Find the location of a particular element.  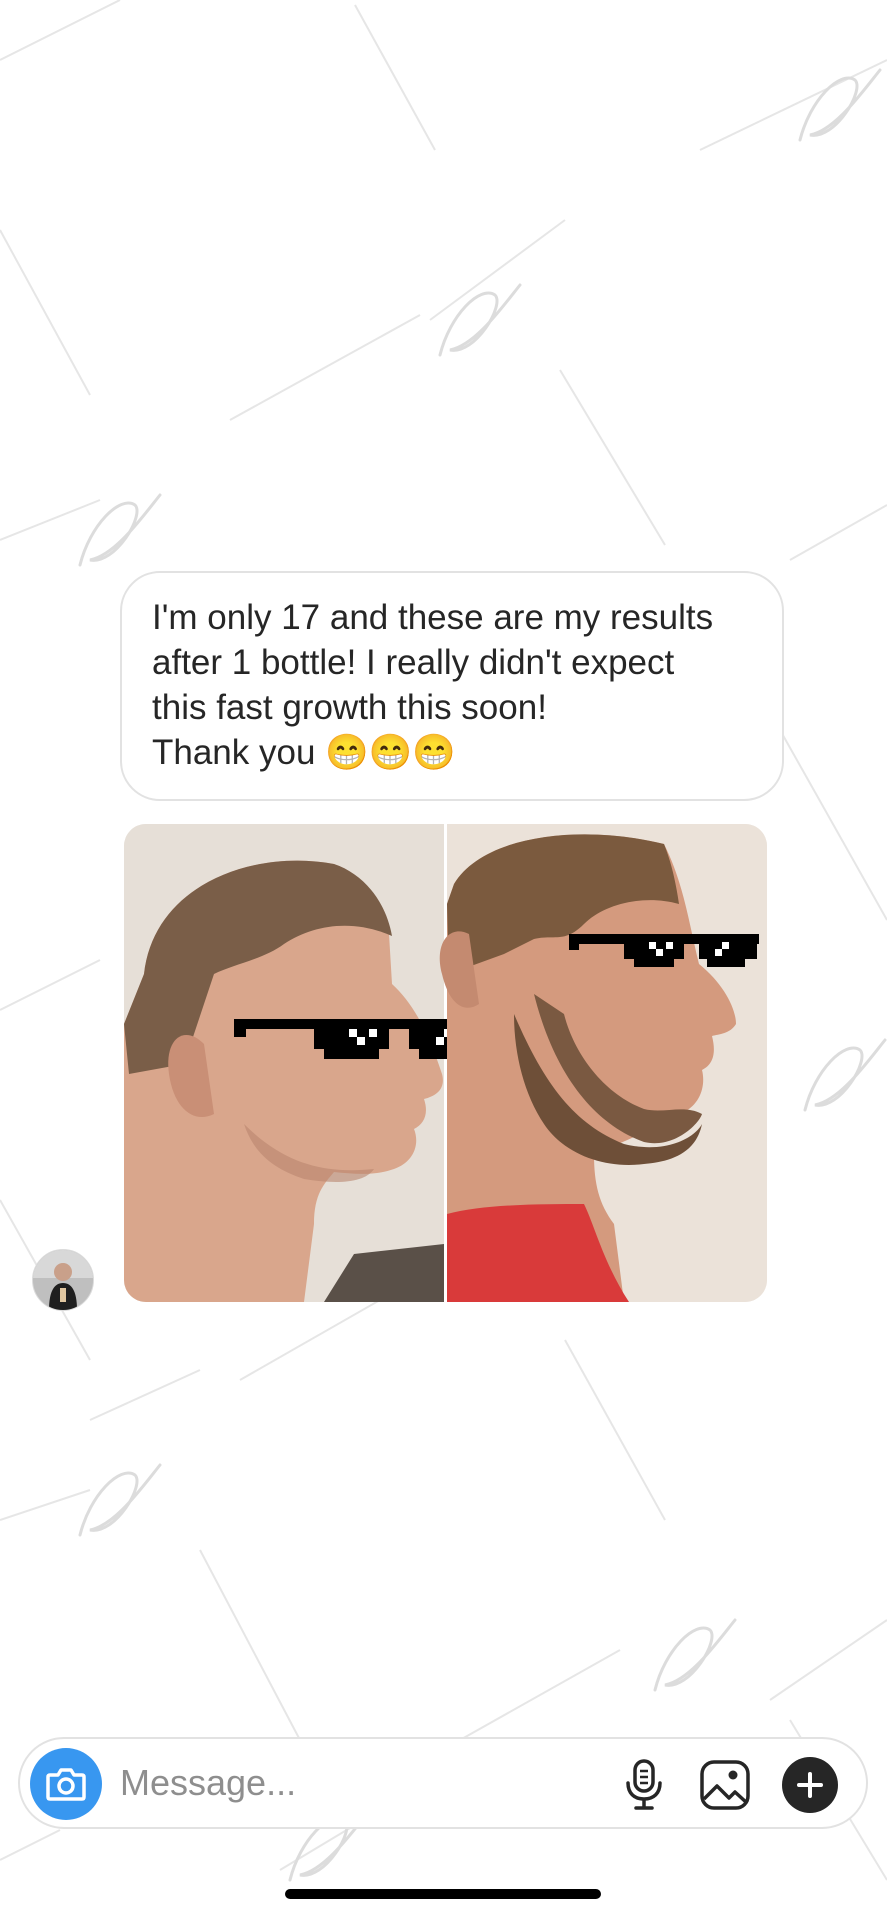

camera-button is located at coordinates (66, 1784).